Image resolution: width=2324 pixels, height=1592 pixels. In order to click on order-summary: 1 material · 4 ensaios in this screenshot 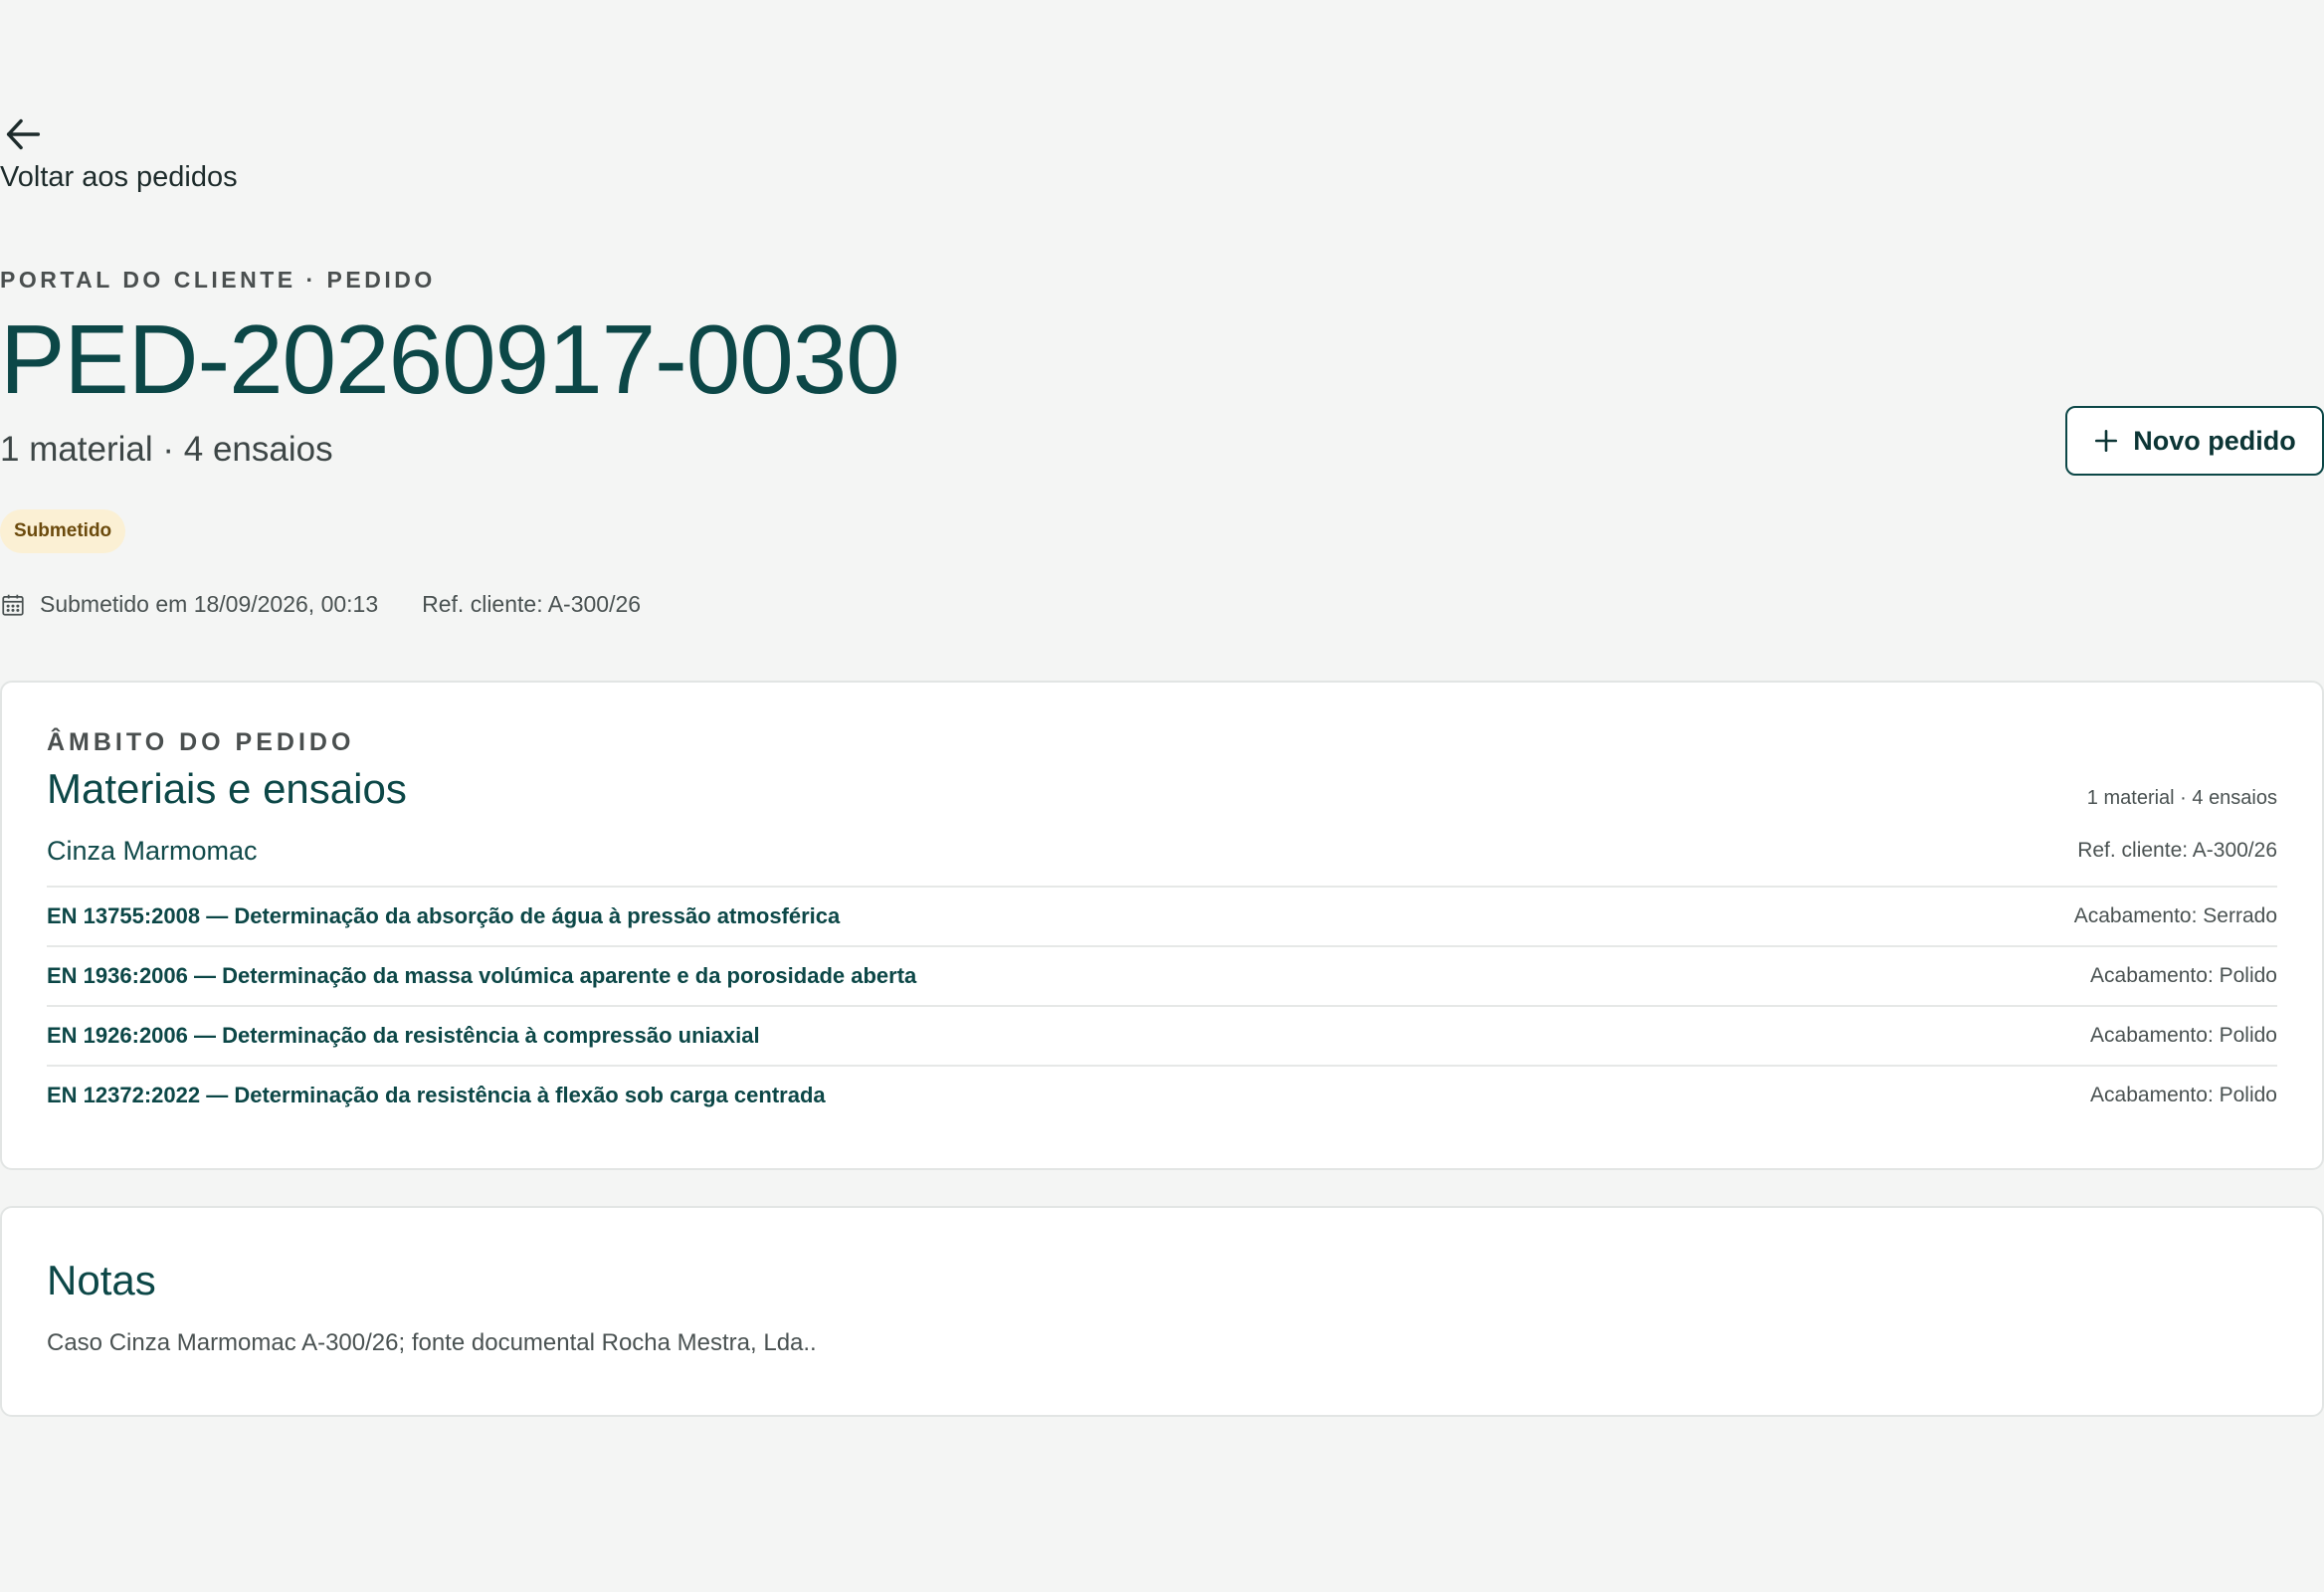, I will do `click(167, 449)`.